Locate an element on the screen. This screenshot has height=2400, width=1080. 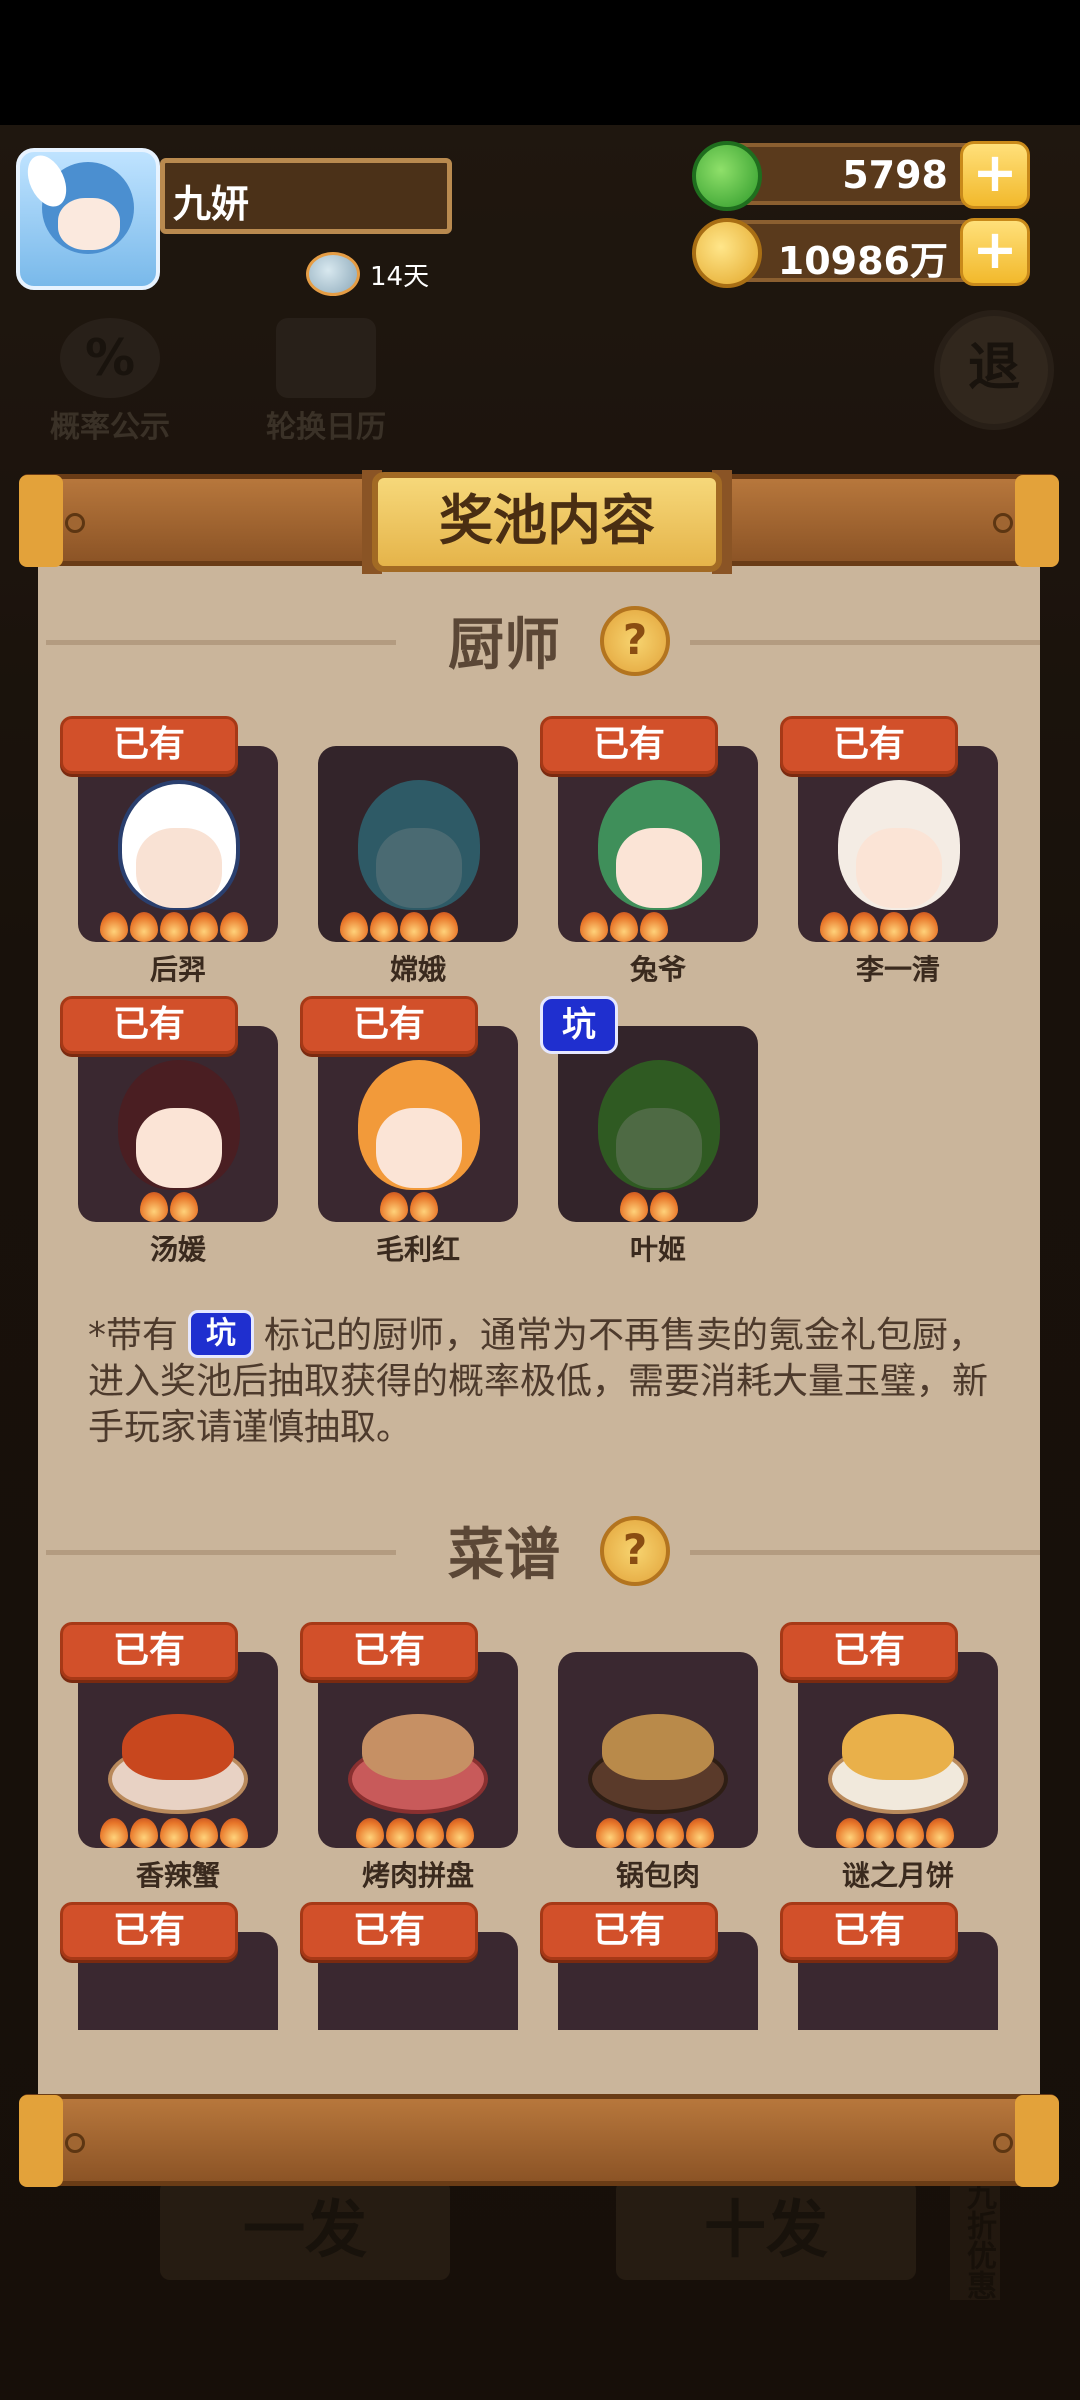
chef-help-icon: ? is located at coordinates (635, 641).